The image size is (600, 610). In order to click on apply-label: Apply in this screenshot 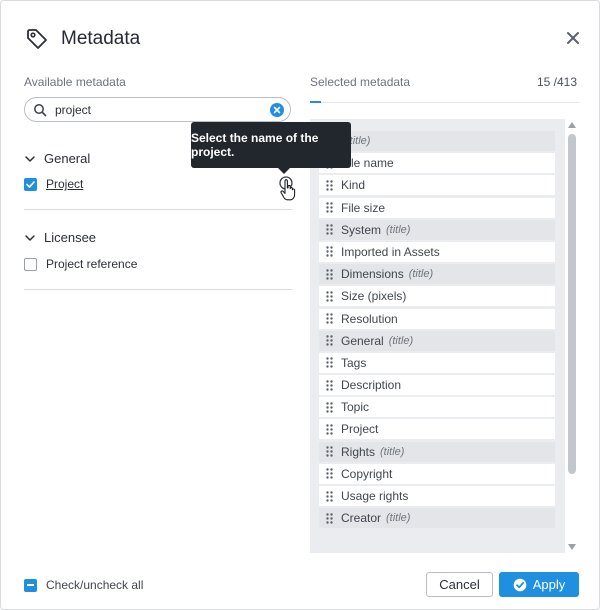, I will do `click(549, 584)`.